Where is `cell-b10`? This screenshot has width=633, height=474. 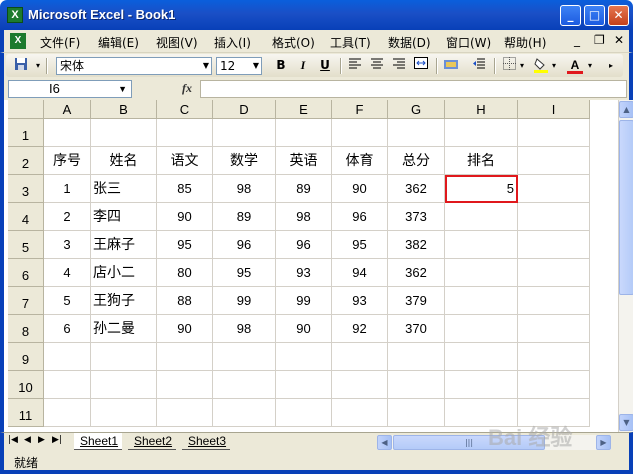 cell-b10 is located at coordinates (124, 385).